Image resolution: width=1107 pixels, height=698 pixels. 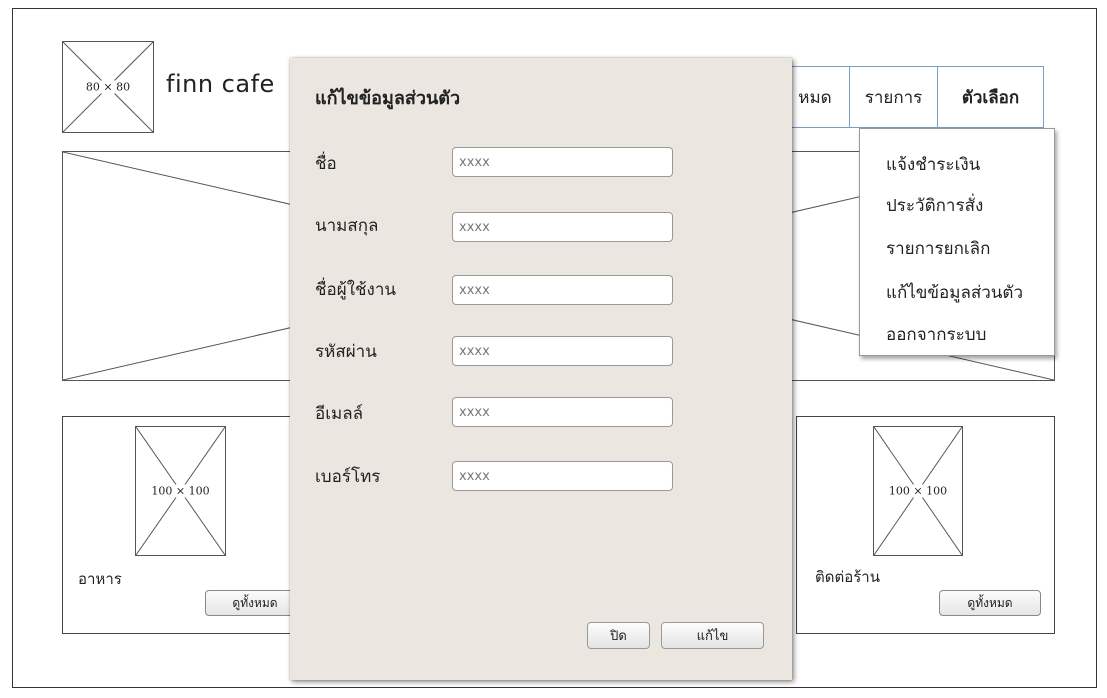 I want to click on food-card: 100 × 100 อาหาร ดูทั้งหมด, so click(x=183, y=525).